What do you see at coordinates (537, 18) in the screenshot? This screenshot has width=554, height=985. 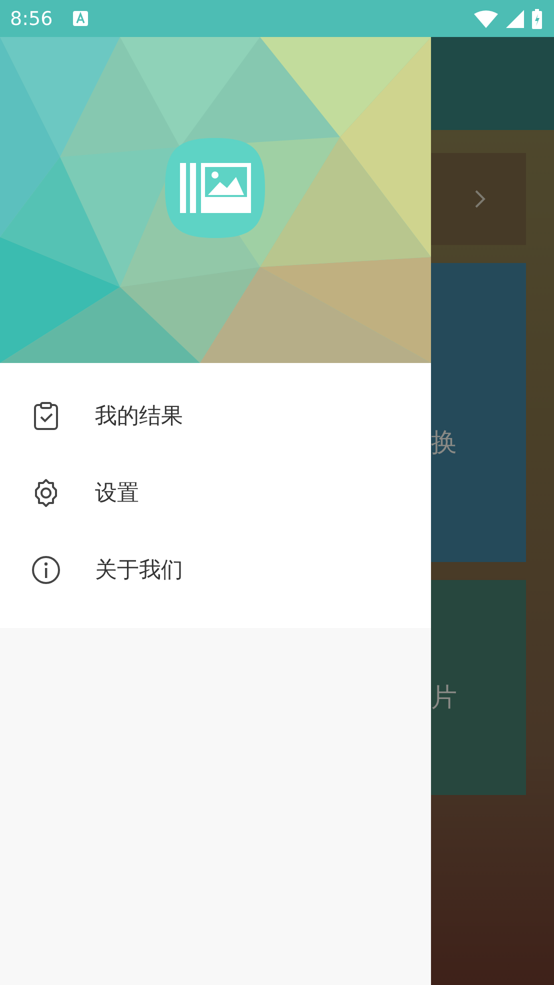 I see `battery-icon` at bounding box center [537, 18].